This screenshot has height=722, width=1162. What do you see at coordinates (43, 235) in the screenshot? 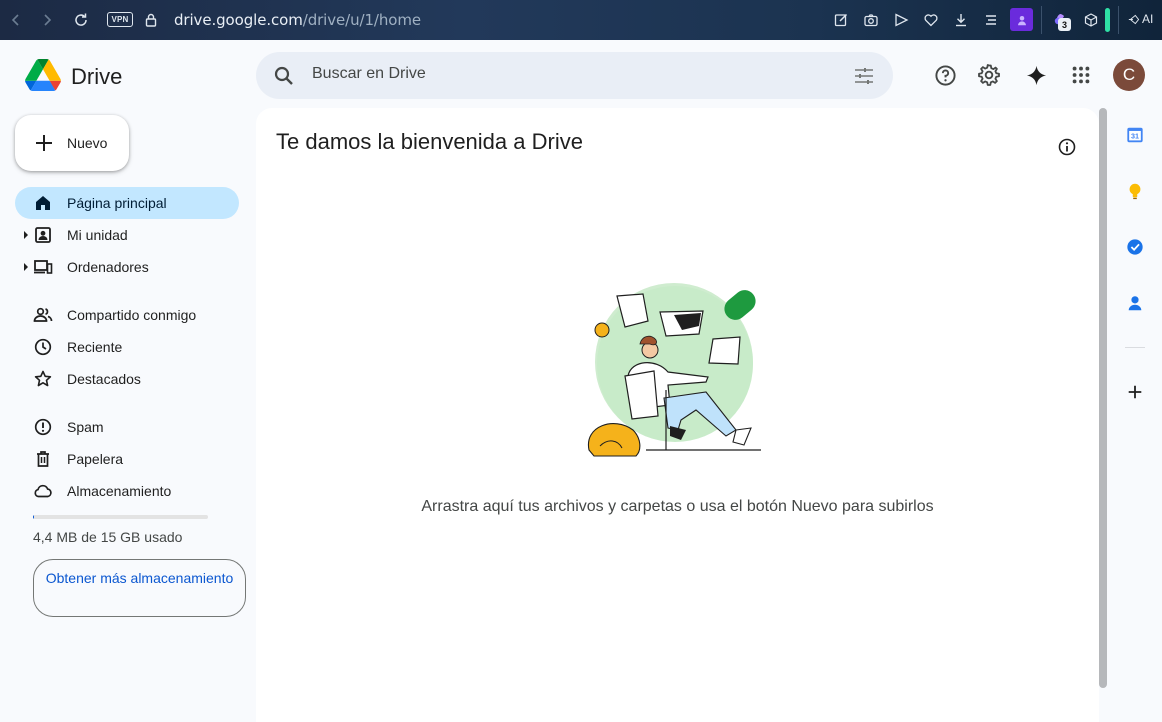
I see `my-drive-icon` at bounding box center [43, 235].